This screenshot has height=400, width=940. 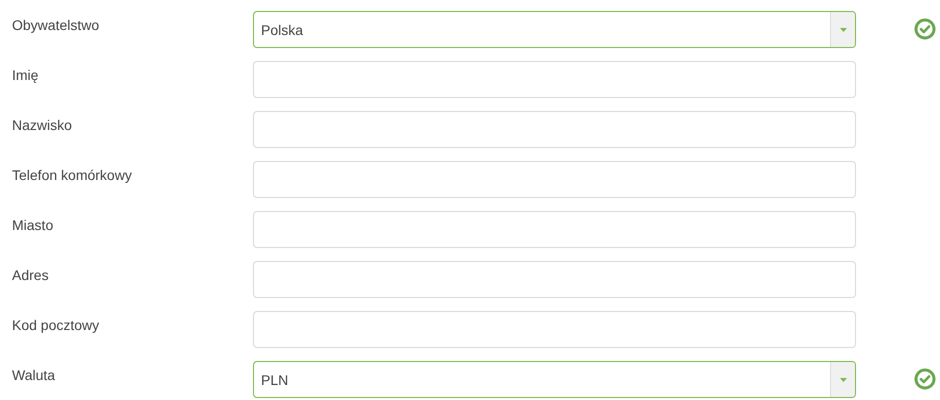 What do you see at coordinates (554, 379) in the screenshot?
I see `dropdown-field: PLN` at bounding box center [554, 379].